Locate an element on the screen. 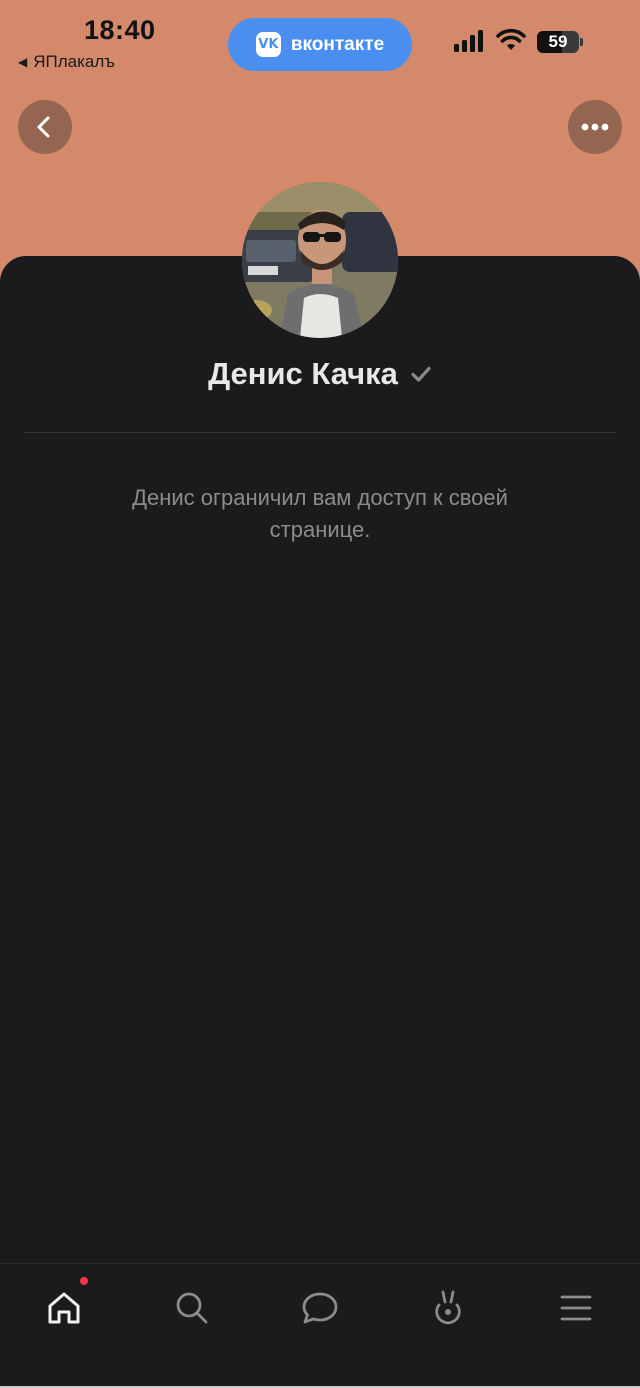 This screenshot has height=1388, width=640. avatar is located at coordinates (320, 260).